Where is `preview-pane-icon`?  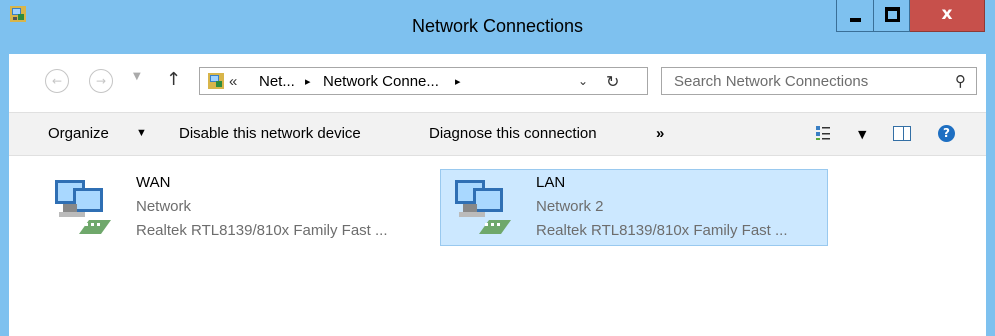 preview-pane-icon is located at coordinates (902, 133).